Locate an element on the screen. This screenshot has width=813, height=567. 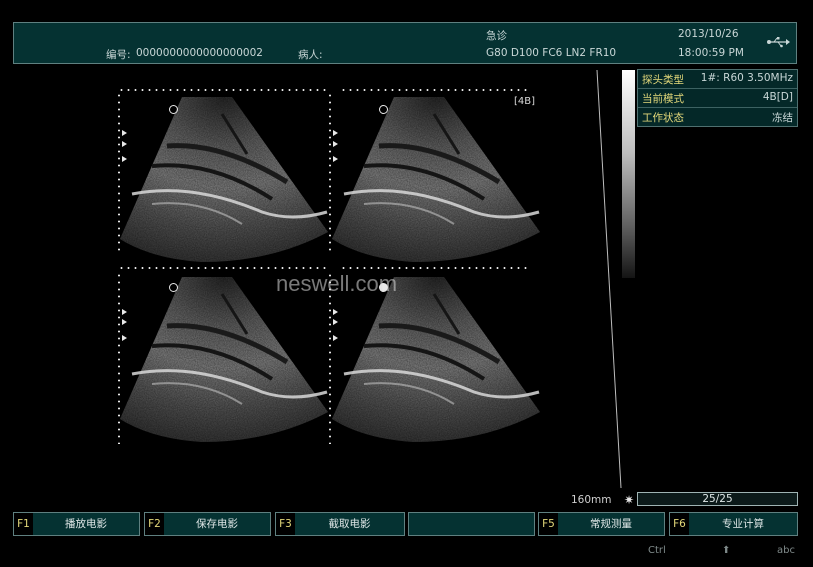
fkey-label: F6 is located at coordinates (679, 524).